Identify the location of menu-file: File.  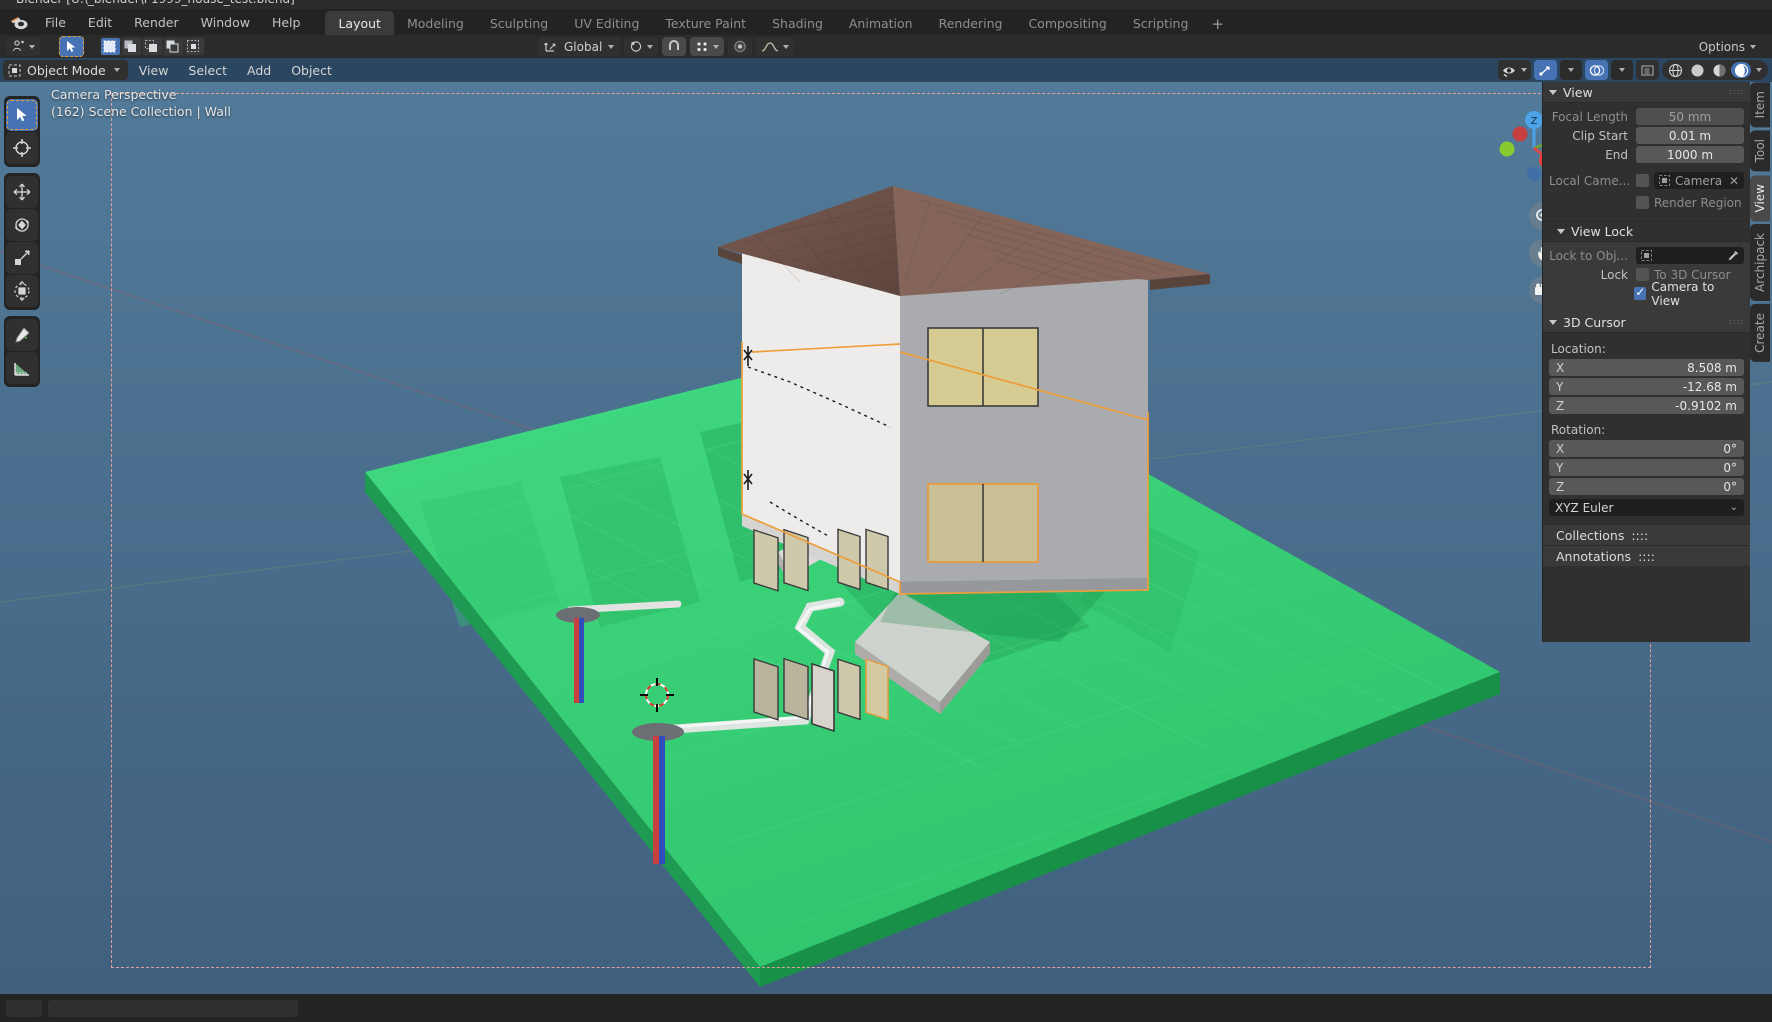
(55, 22).